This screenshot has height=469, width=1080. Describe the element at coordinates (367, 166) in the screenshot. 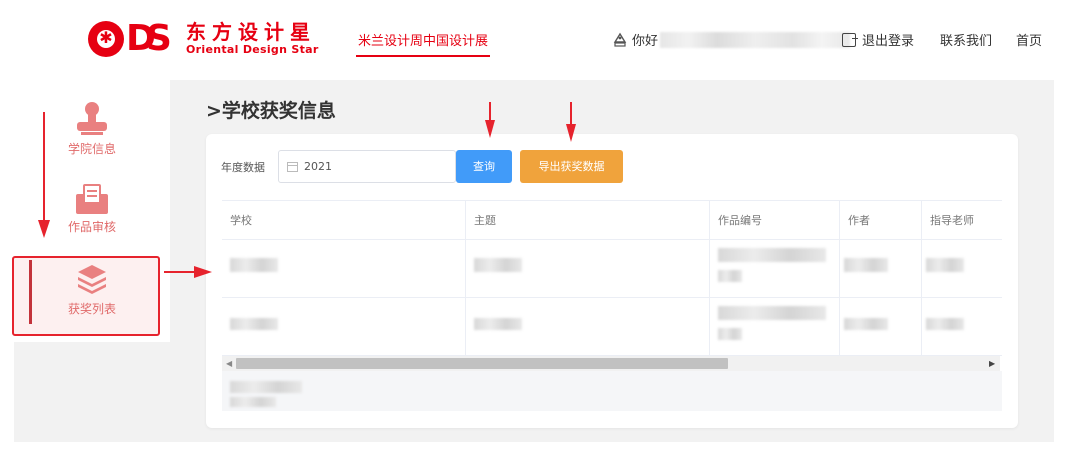

I see `year-picker: 2021` at that location.